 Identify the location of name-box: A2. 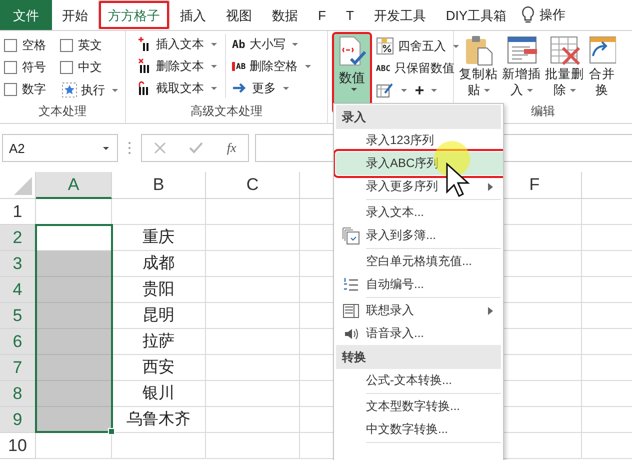
(60, 148).